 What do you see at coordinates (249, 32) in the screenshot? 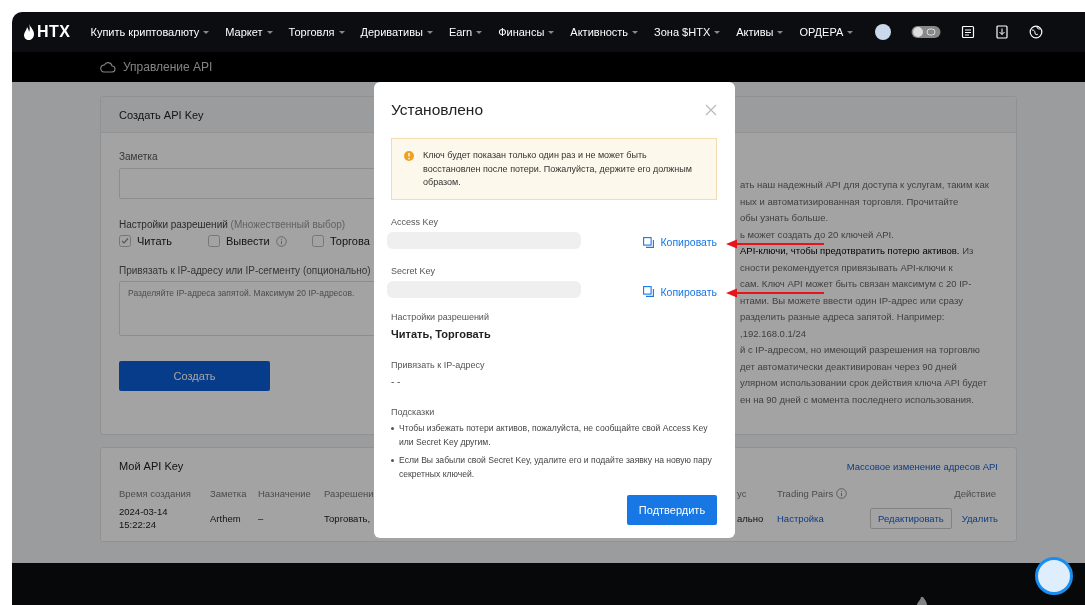
I see `nav-menu-item: Маркет` at bounding box center [249, 32].